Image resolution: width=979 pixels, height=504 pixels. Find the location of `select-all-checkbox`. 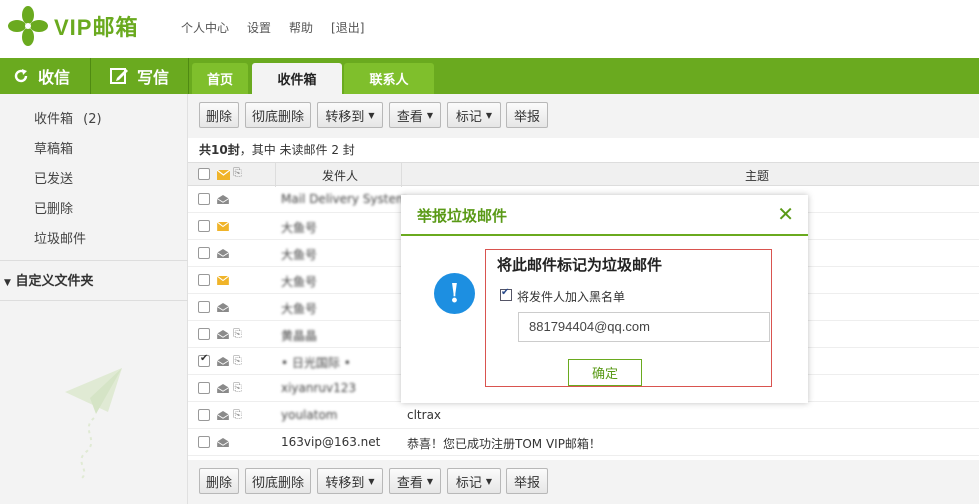

select-all-checkbox is located at coordinates (204, 174).